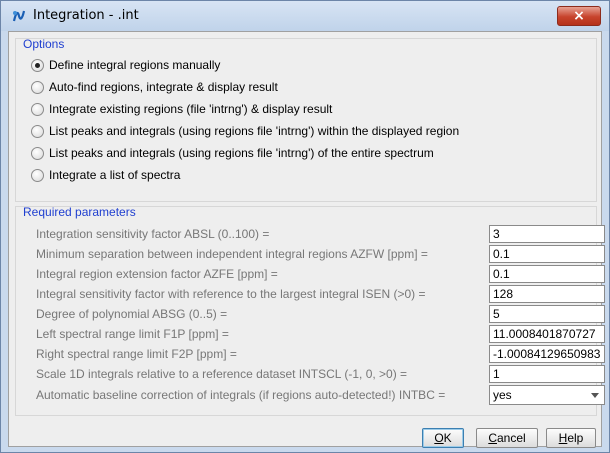  What do you see at coordinates (511, 438) in the screenshot?
I see `cancel-label-rest: ancel` at bounding box center [511, 438].